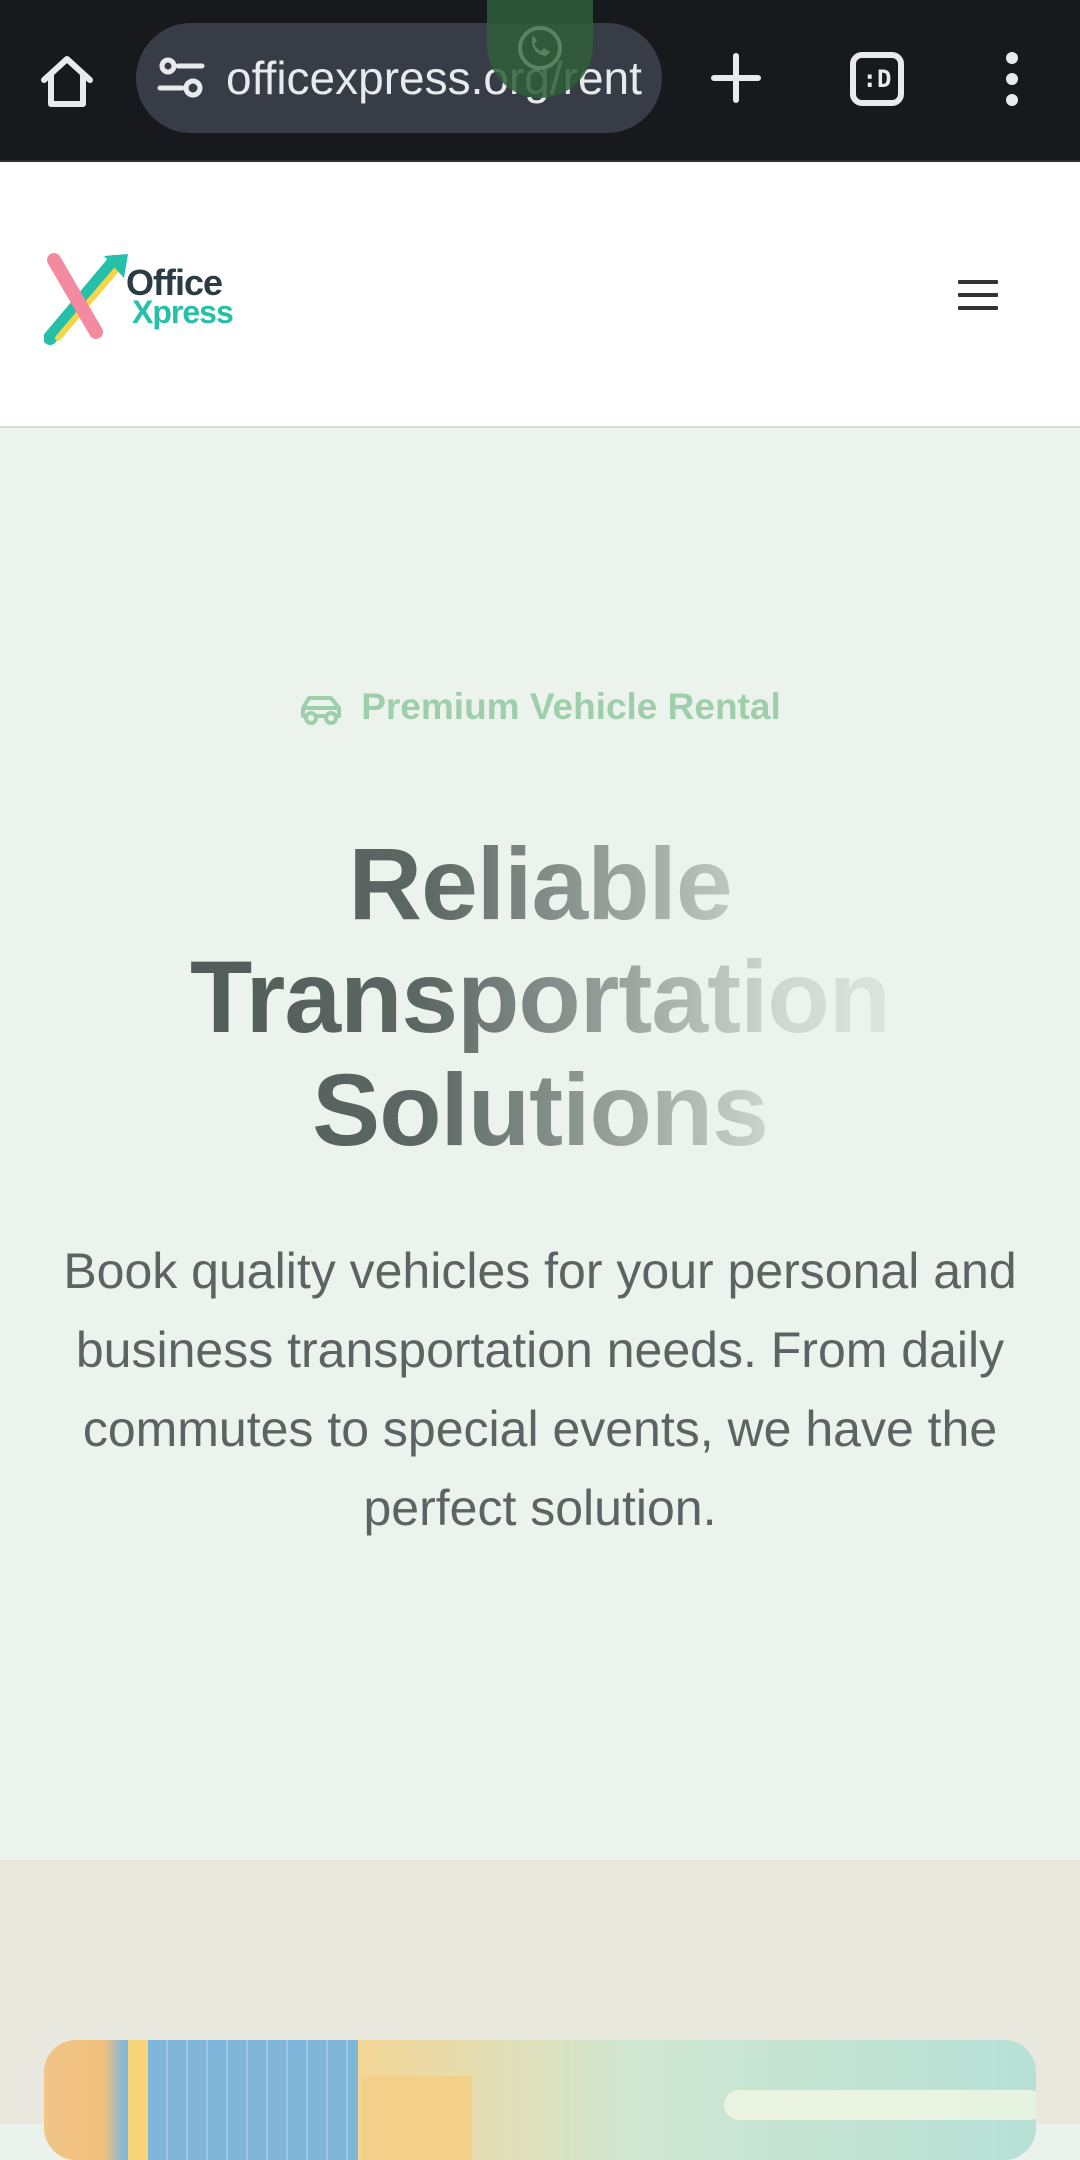 The height and width of the screenshot is (2160, 1080). What do you see at coordinates (321, 709) in the screenshot?
I see `car-icon` at bounding box center [321, 709].